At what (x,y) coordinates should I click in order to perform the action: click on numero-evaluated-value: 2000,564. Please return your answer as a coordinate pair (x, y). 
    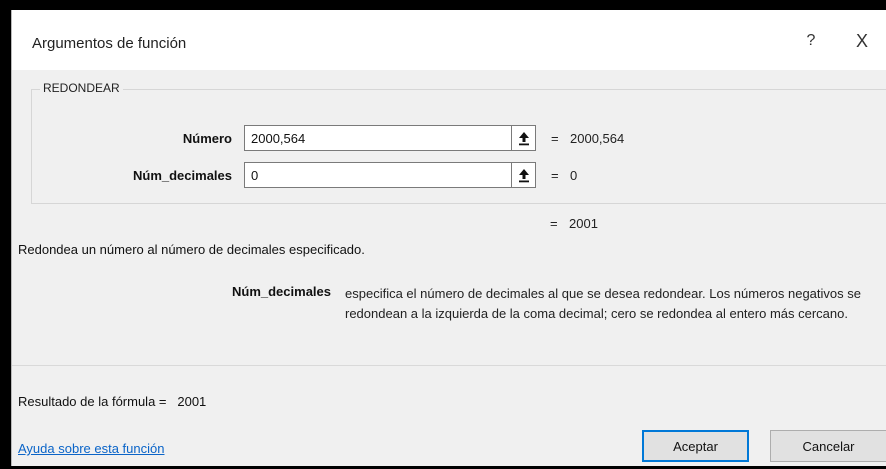
    Looking at the image, I should click on (597, 138).